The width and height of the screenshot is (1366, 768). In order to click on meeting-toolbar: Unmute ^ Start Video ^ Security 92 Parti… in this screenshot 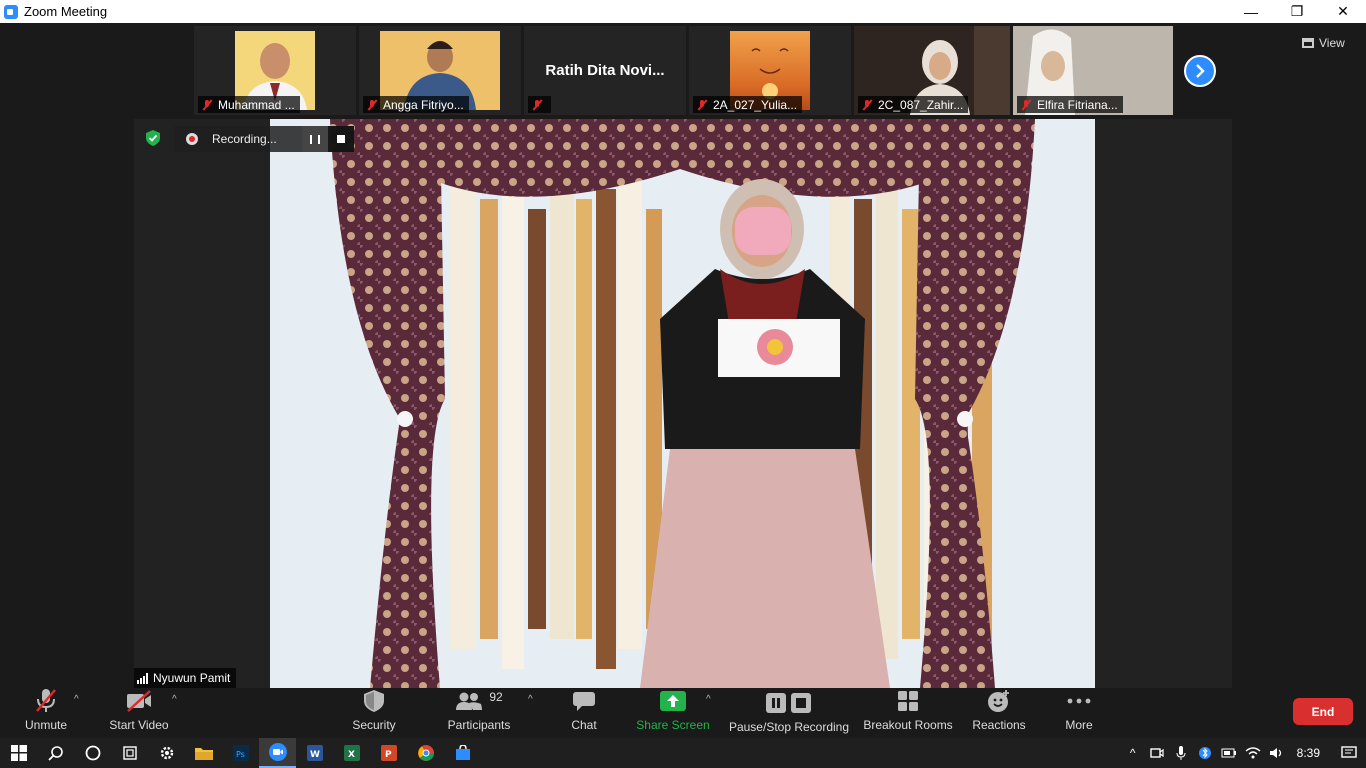, I will do `click(683, 713)`.